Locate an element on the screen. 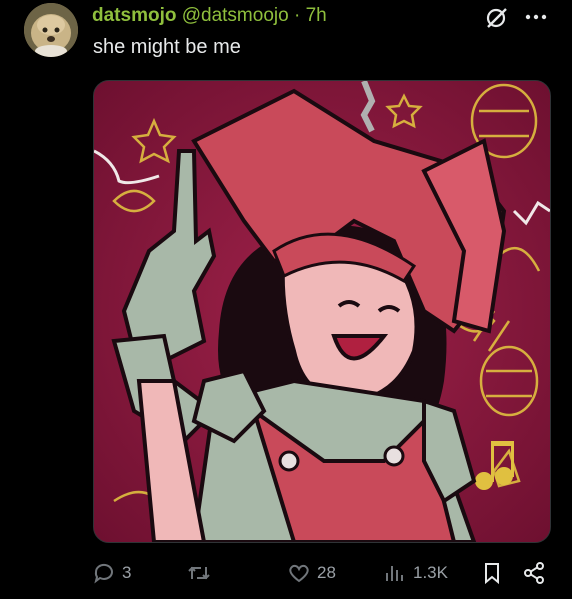 Image resolution: width=572 pixels, height=599 pixels. share-icon is located at coordinates (534, 573).